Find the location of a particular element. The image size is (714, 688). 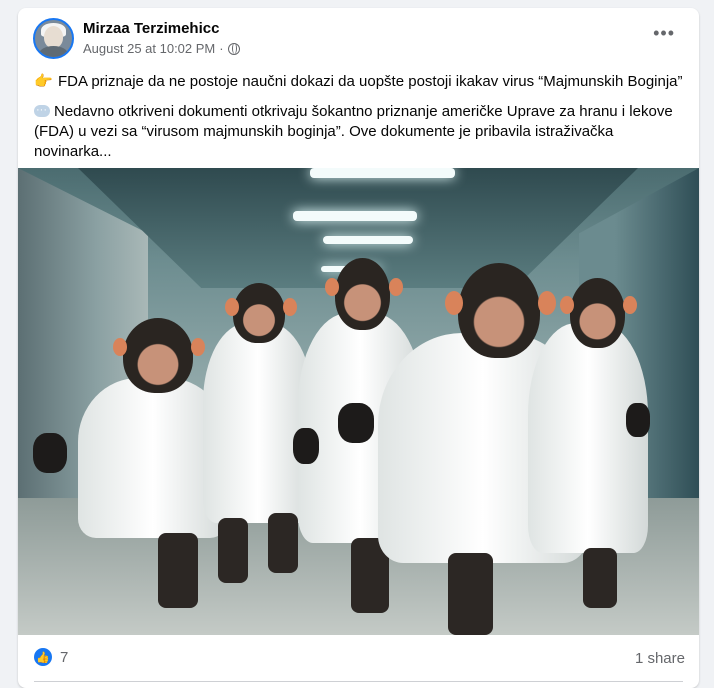

speech-bubble-icon is located at coordinates (42, 110).